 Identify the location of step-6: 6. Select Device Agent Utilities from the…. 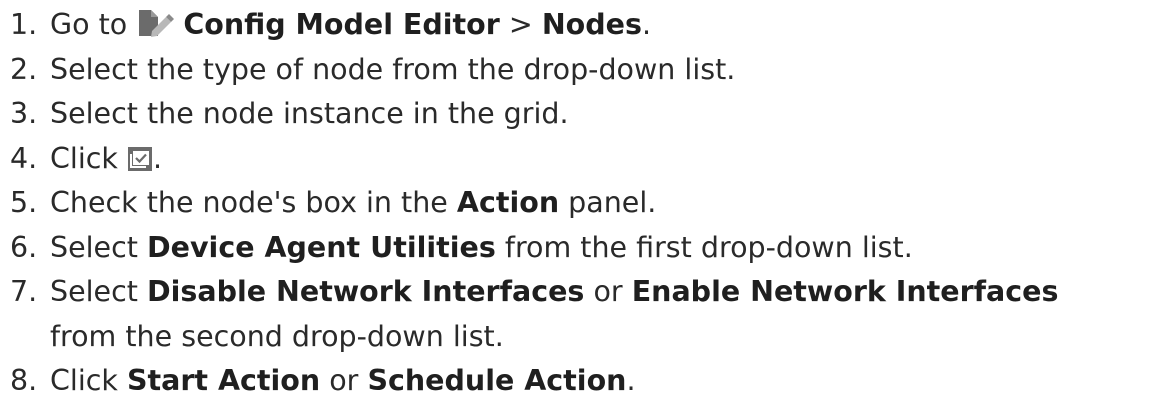
(583, 248).